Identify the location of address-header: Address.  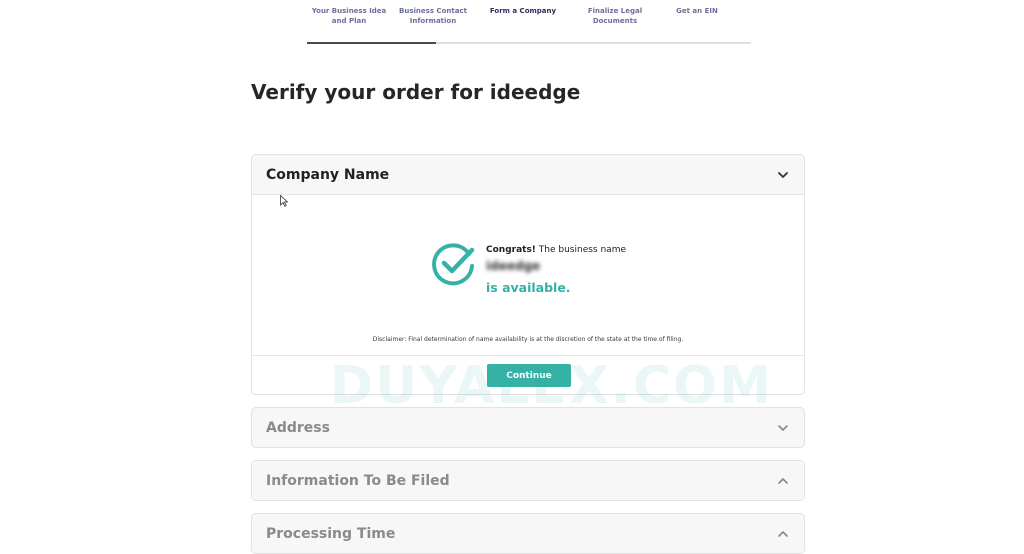
(528, 427).